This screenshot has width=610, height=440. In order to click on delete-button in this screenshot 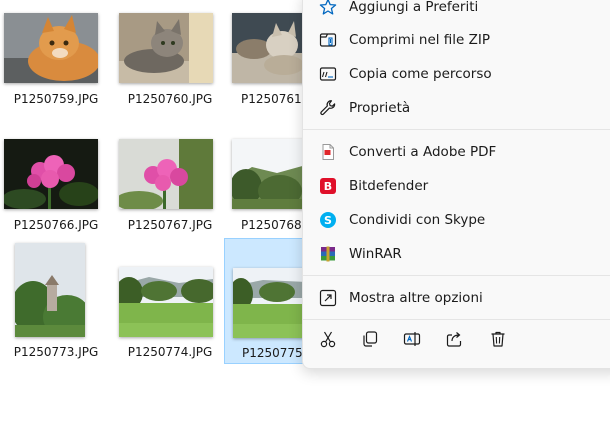, I will do `click(498, 341)`.